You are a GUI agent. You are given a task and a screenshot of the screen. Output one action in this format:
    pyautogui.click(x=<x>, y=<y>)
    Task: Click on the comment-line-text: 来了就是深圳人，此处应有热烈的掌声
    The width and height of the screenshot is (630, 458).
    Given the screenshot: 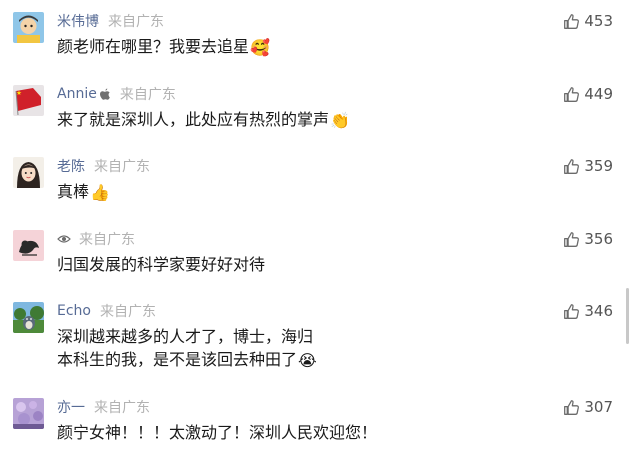 What is the action you would take?
    pyautogui.click(x=193, y=119)
    